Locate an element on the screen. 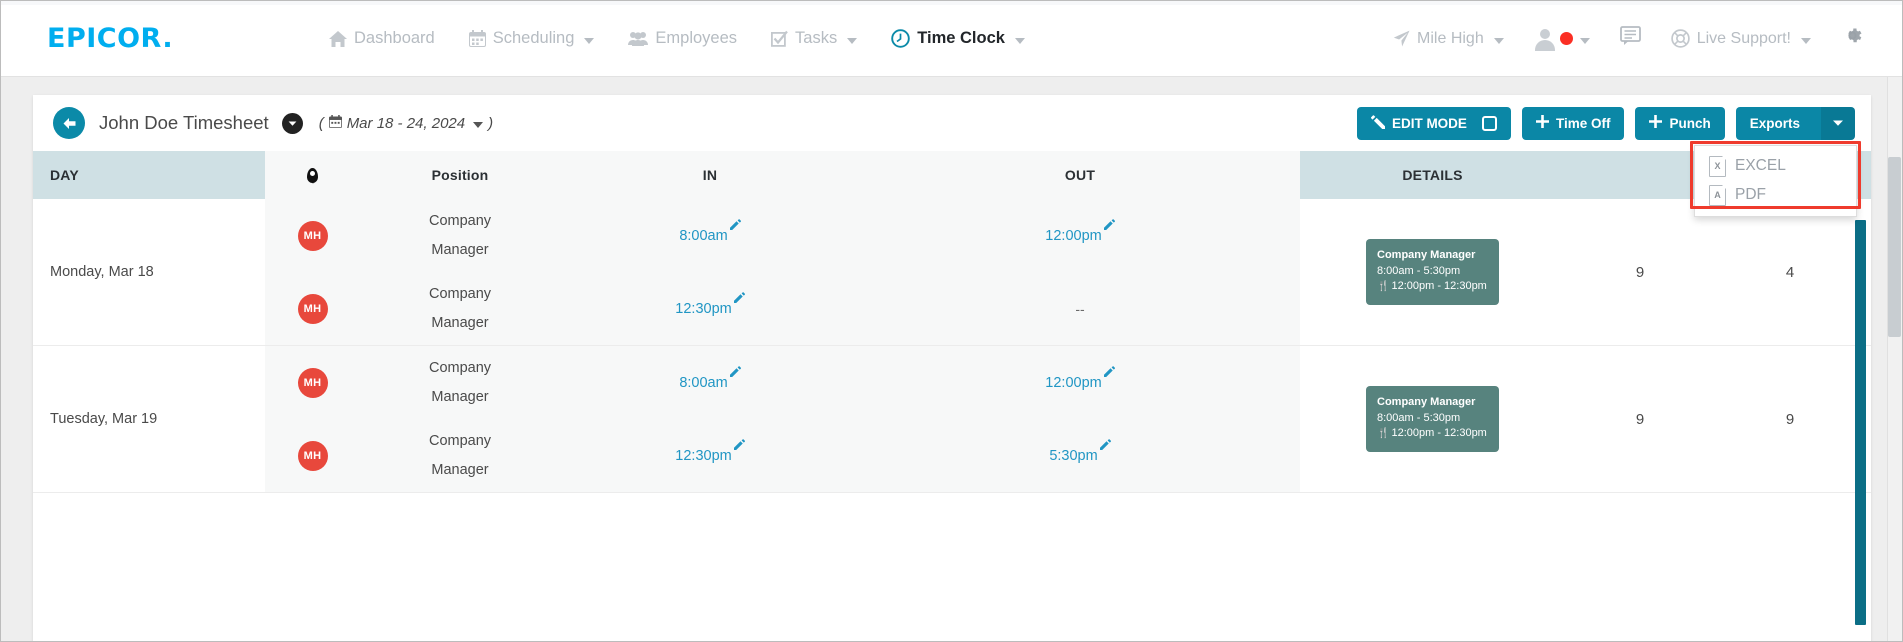 The width and height of the screenshot is (1903, 642). location-selector: Mile High is located at coordinates (1448, 39).